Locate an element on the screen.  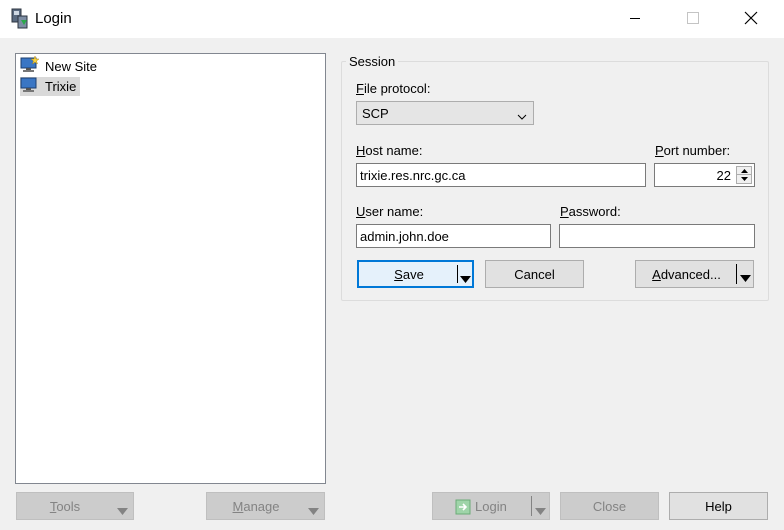
close-label: Close is located at coordinates (609, 506).